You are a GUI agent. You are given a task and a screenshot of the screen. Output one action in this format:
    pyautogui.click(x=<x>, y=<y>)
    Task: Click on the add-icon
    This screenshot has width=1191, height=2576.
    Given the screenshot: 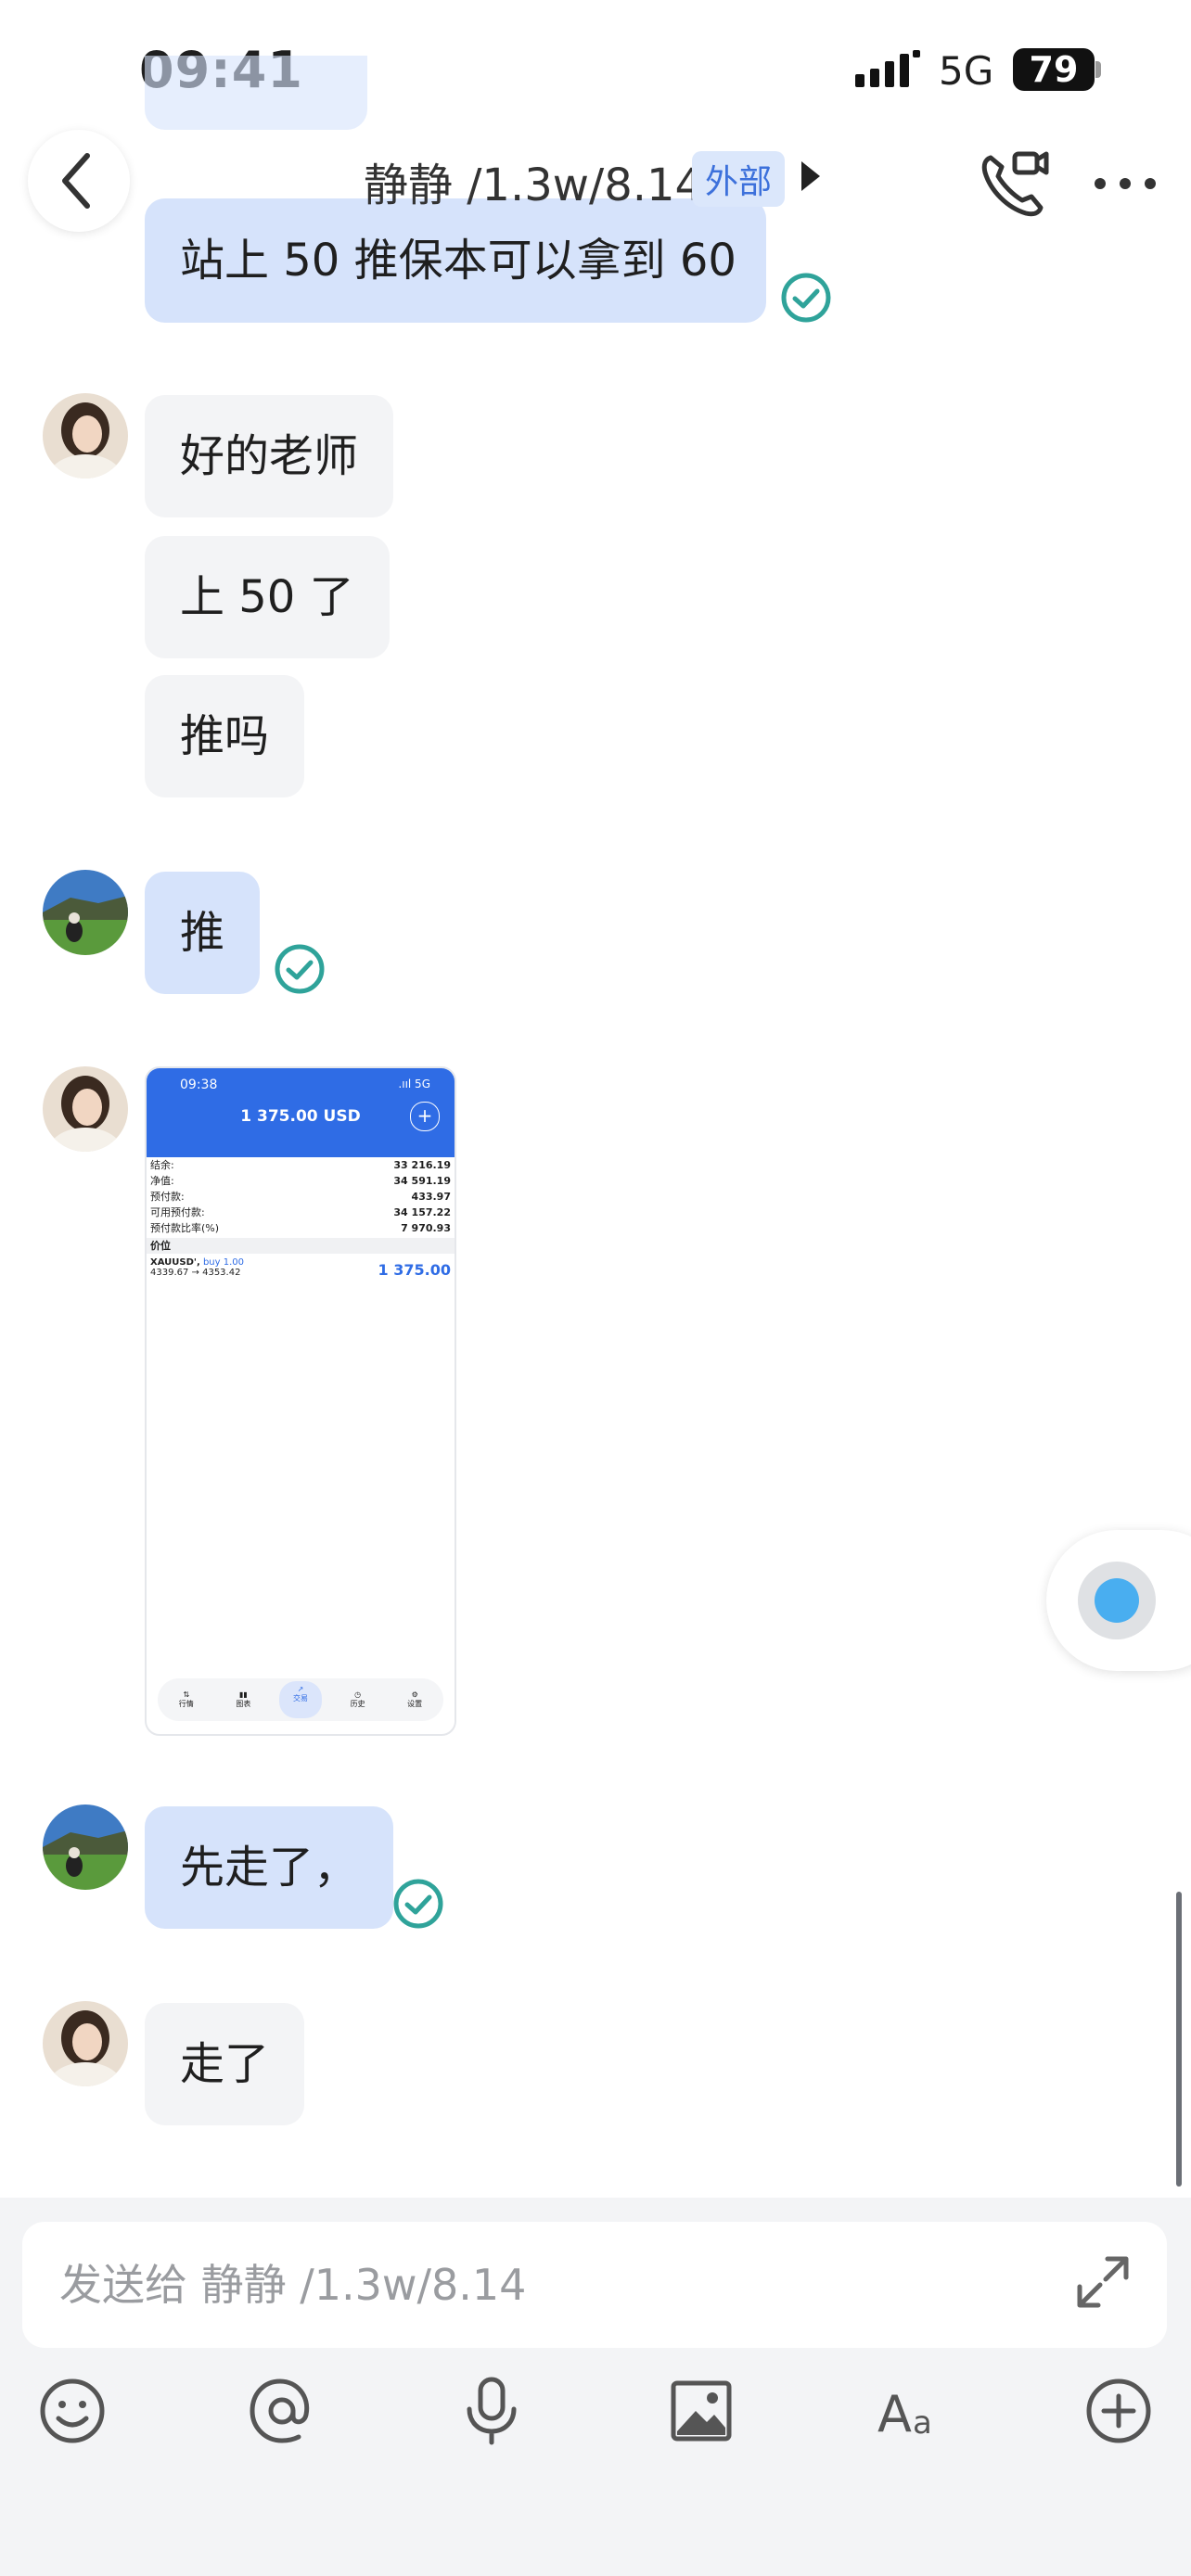 What is the action you would take?
    pyautogui.click(x=1119, y=2411)
    